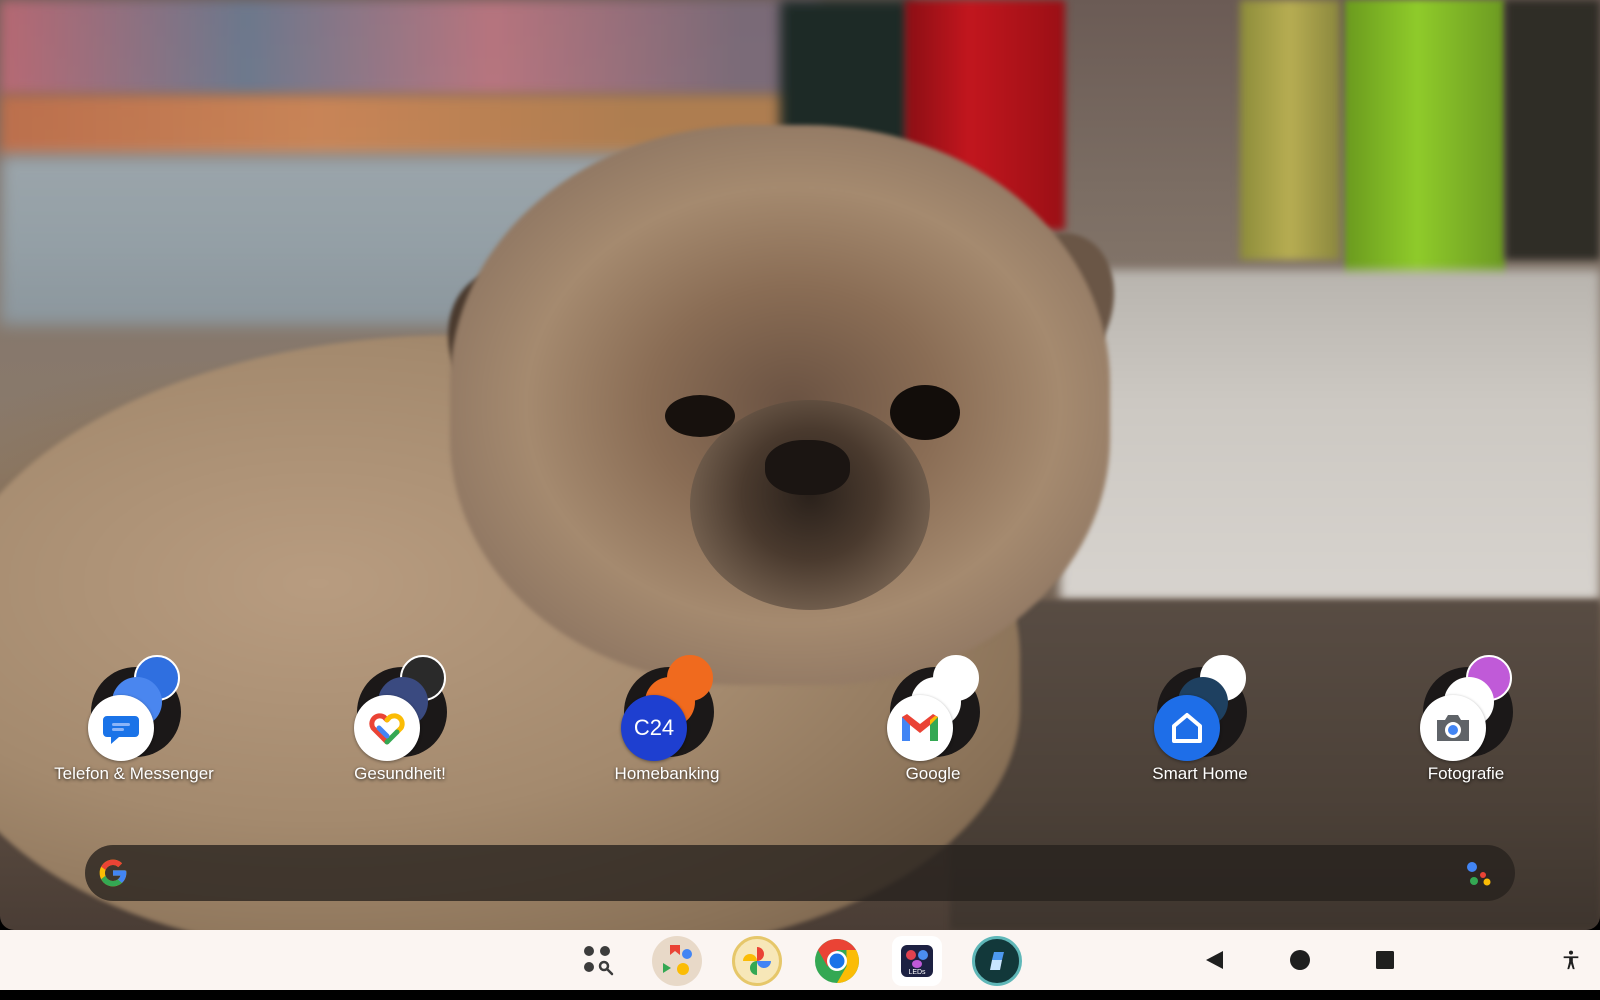  What do you see at coordinates (667, 773) in the screenshot?
I see `folder-label: Homebanking` at bounding box center [667, 773].